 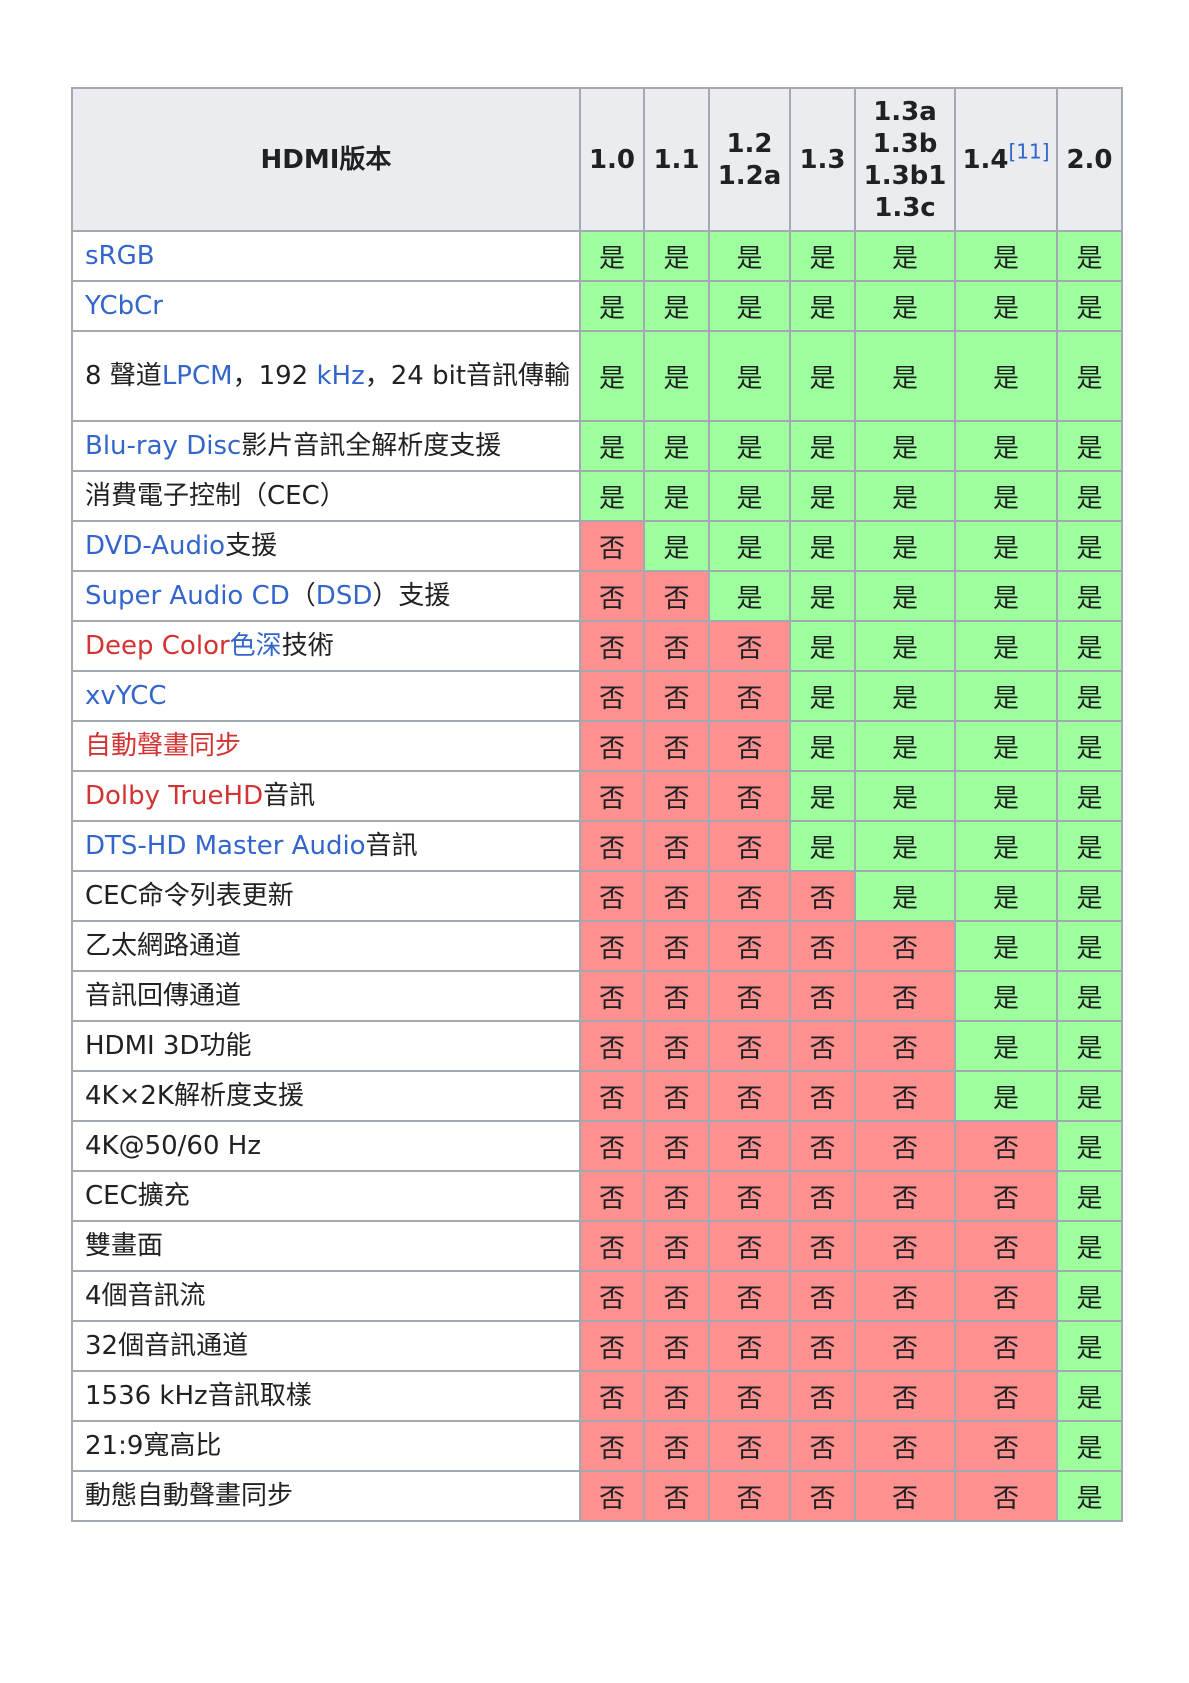 I want to click on feature-name-cell: 32個音訊通道, so click(x=326, y=1346).